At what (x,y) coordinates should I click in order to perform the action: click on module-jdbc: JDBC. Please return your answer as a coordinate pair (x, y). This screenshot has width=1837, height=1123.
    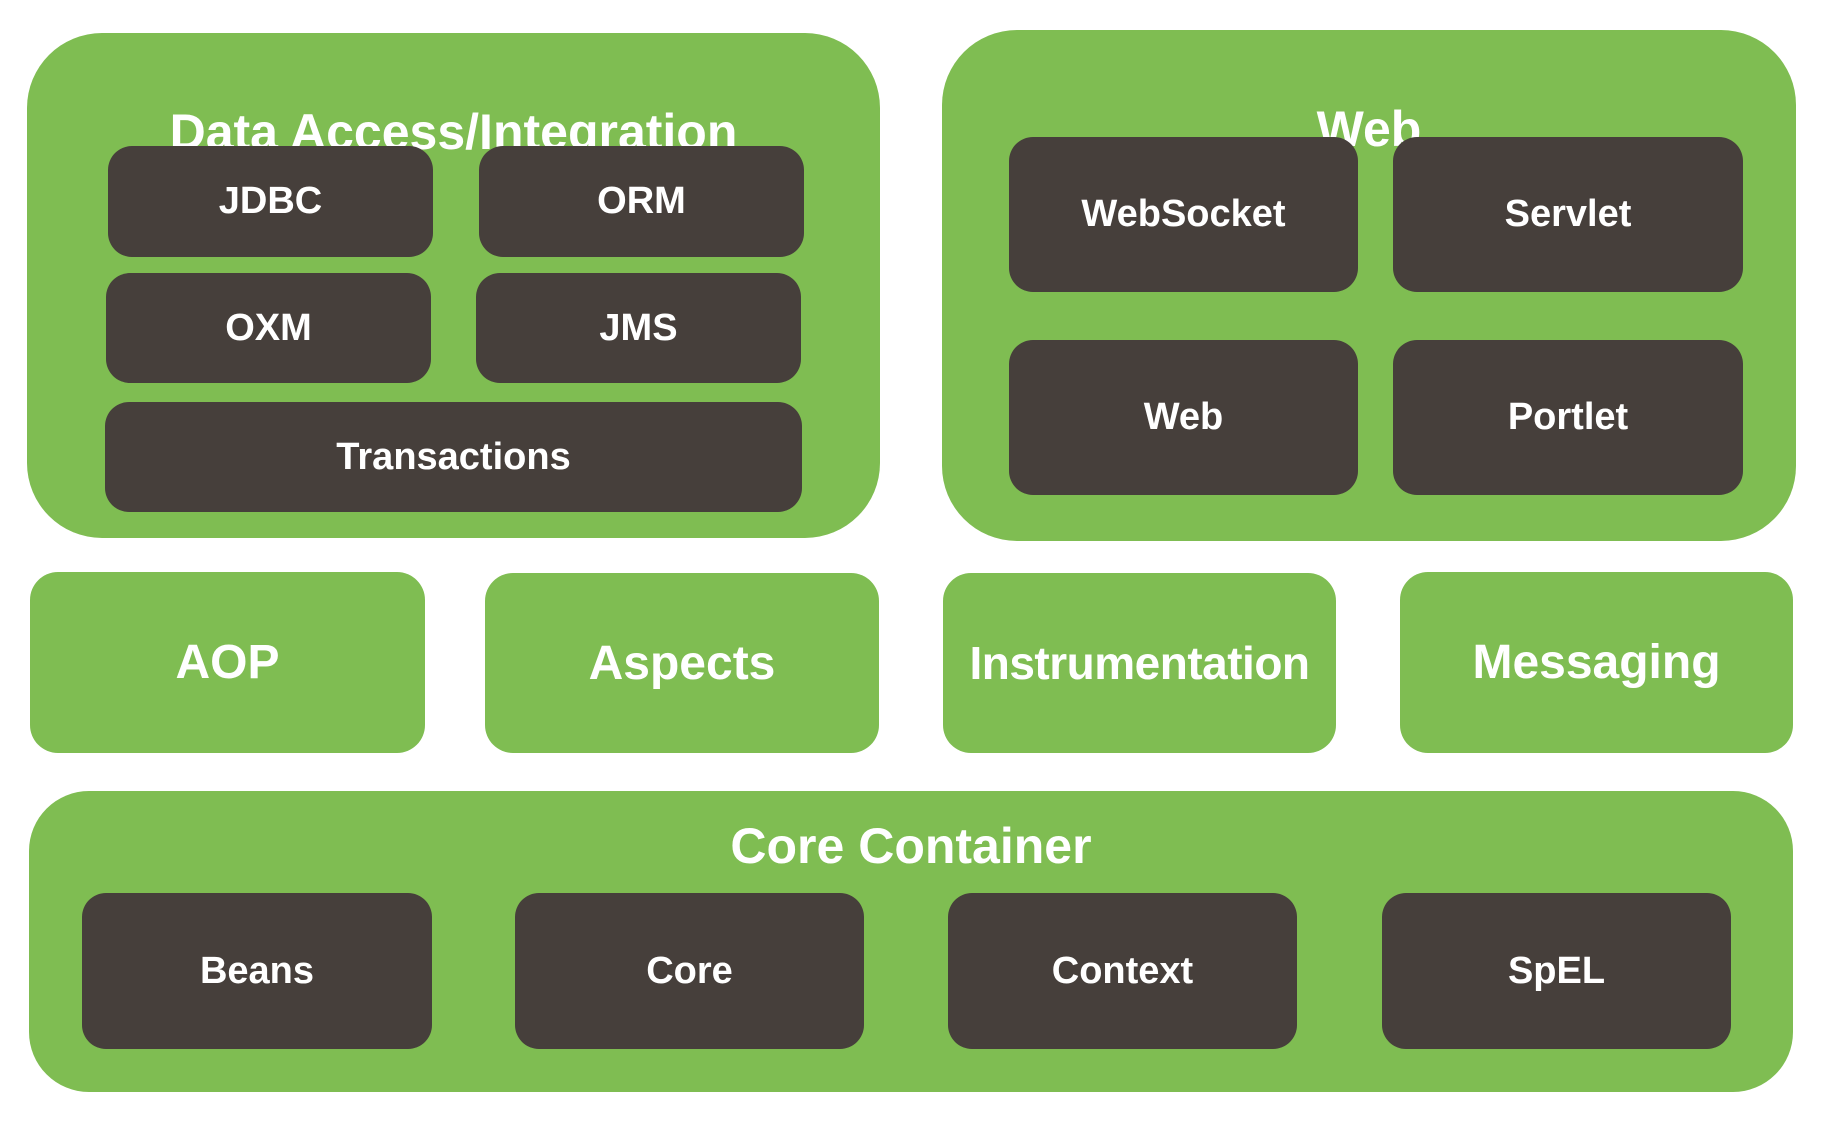
    Looking at the image, I should click on (270, 201).